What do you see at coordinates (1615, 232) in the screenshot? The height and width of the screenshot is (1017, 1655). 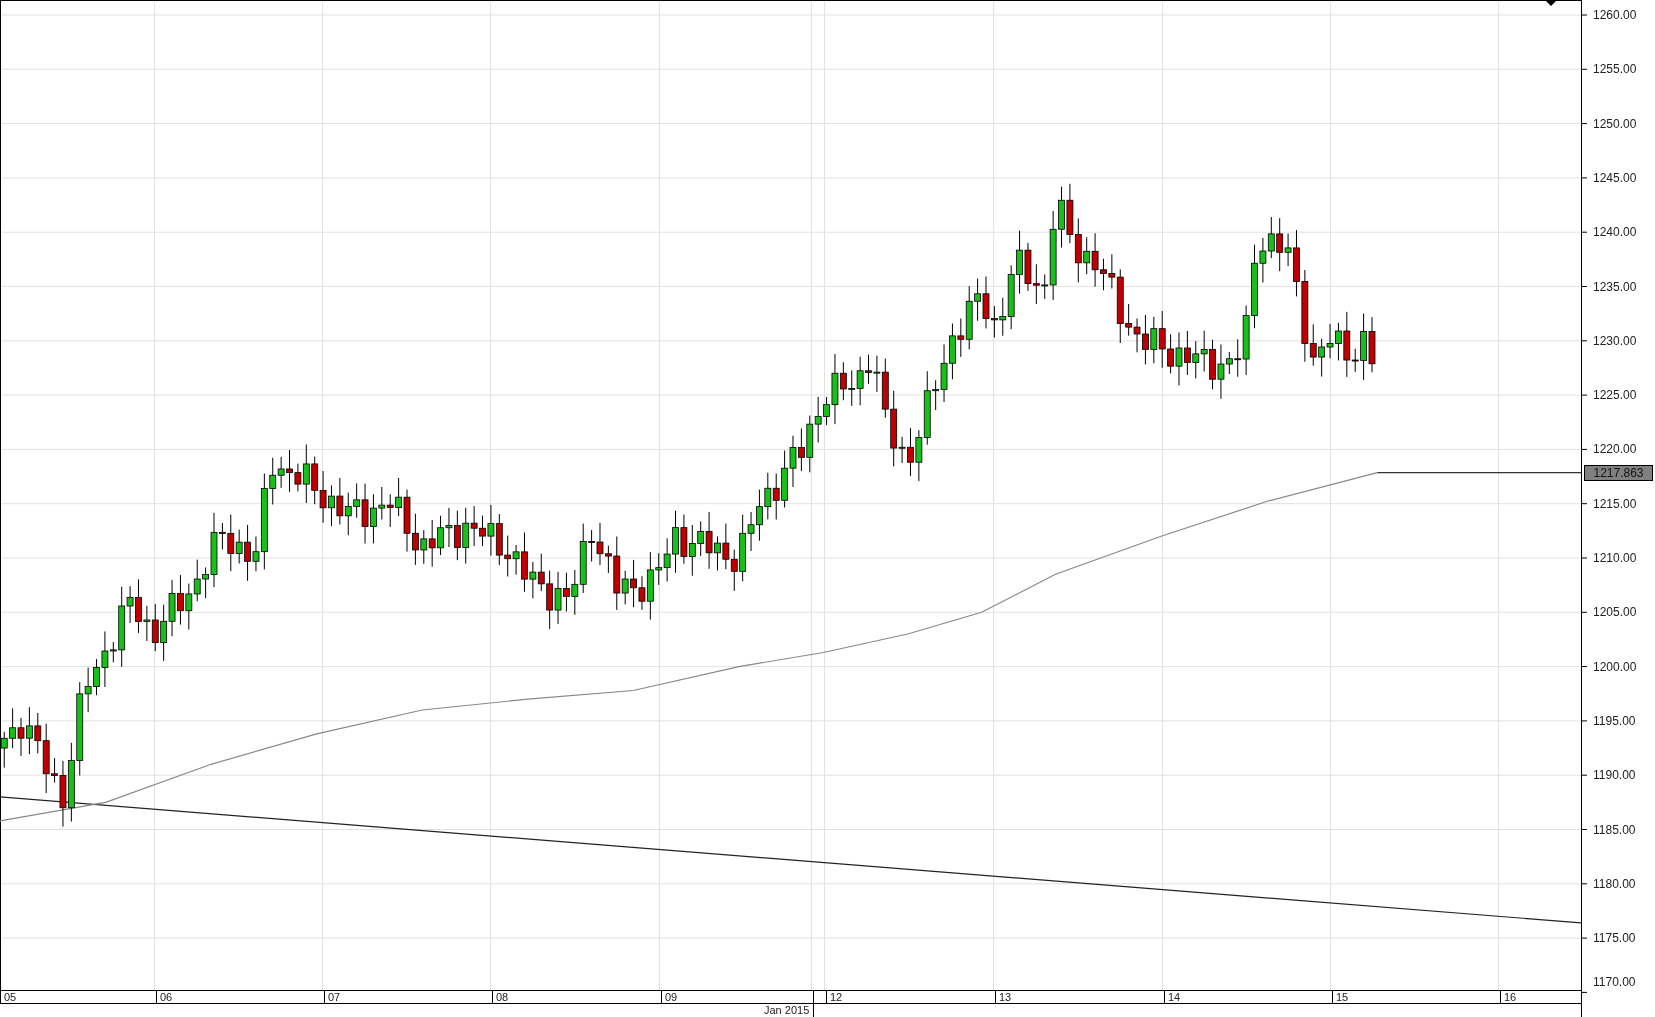 I see `price-tick-label: 1240.00` at bounding box center [1615, 232].